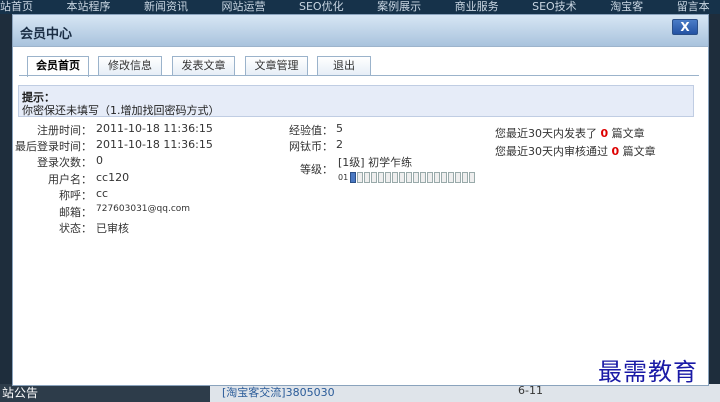 This screenshot has height=402, width=720. Describe the element at coordinates (64, 162) in the screenshot. I see `login-count-label: 登录次数：` at that location.